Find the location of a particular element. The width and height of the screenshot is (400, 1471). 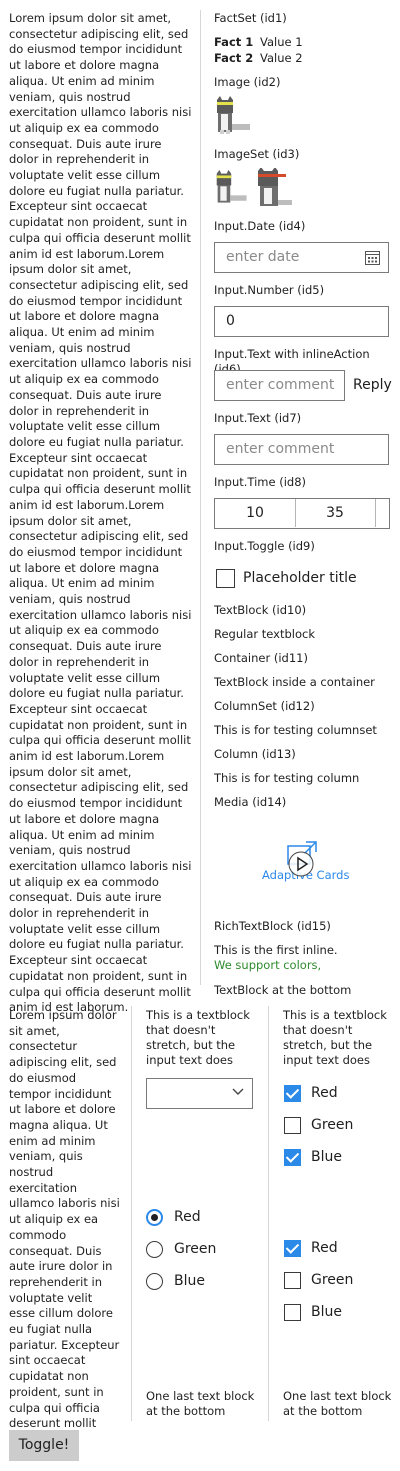

chevron-down-icon is located at coordinates (238, 1092).